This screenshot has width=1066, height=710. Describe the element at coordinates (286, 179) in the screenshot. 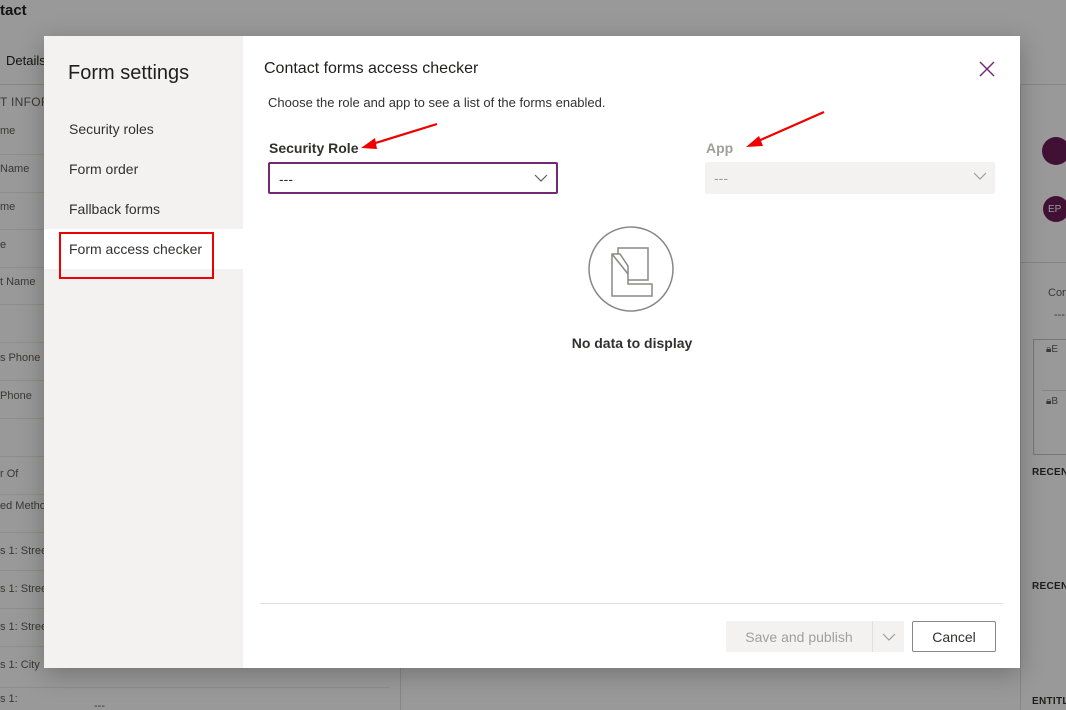

I see `security-role-value: ---` at that location.